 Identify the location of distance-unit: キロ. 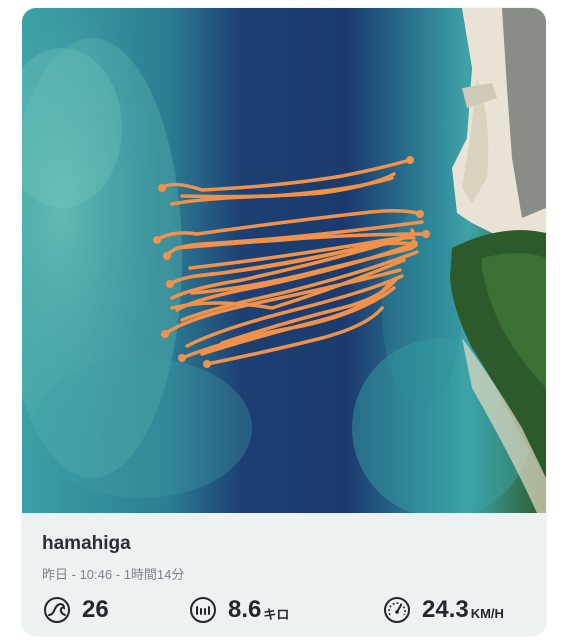
(276, 614).